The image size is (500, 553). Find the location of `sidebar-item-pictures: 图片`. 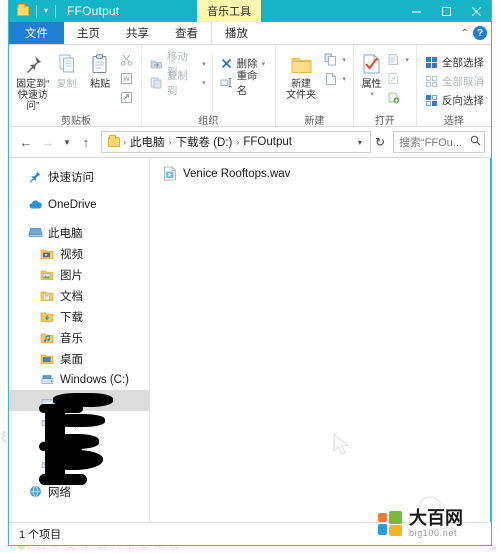

sidebar-item-pictures: 图片 is located at coordinates (79, 274).